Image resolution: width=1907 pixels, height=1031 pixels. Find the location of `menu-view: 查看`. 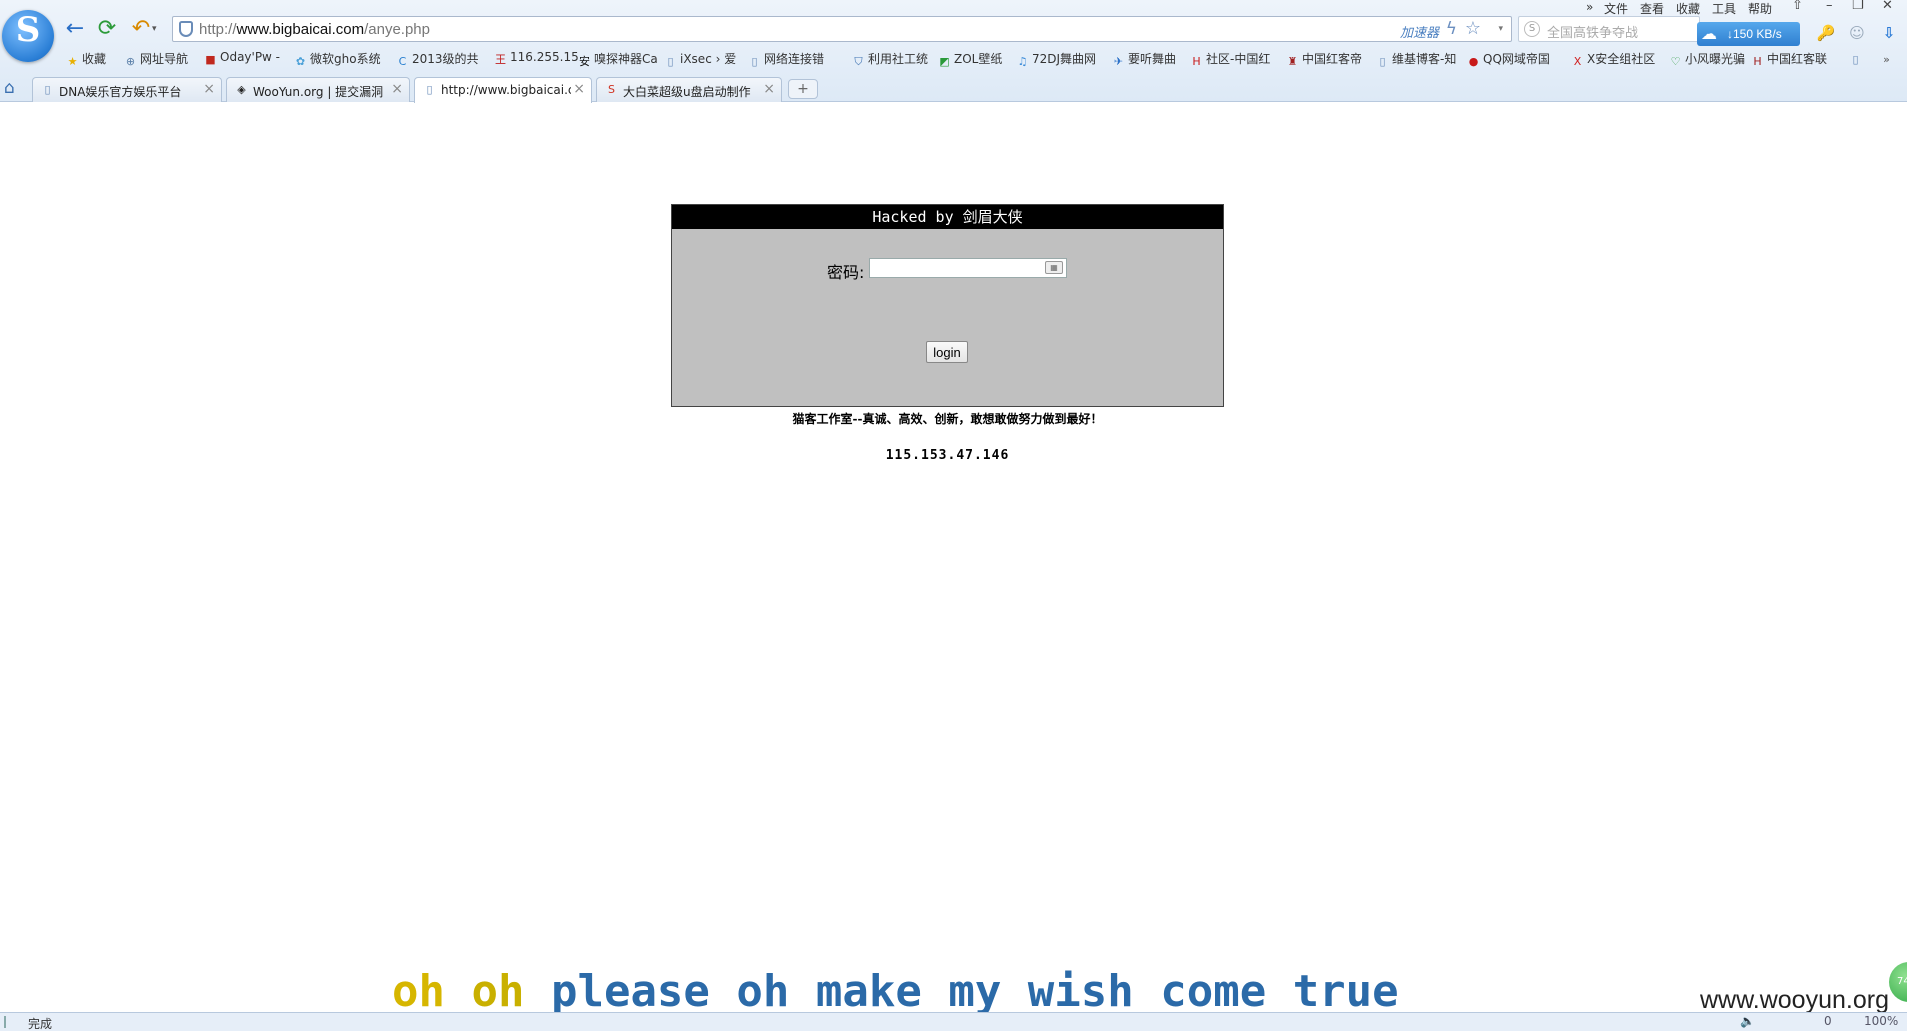

menu-view: 查看 is located at coordinates (1652, 8).